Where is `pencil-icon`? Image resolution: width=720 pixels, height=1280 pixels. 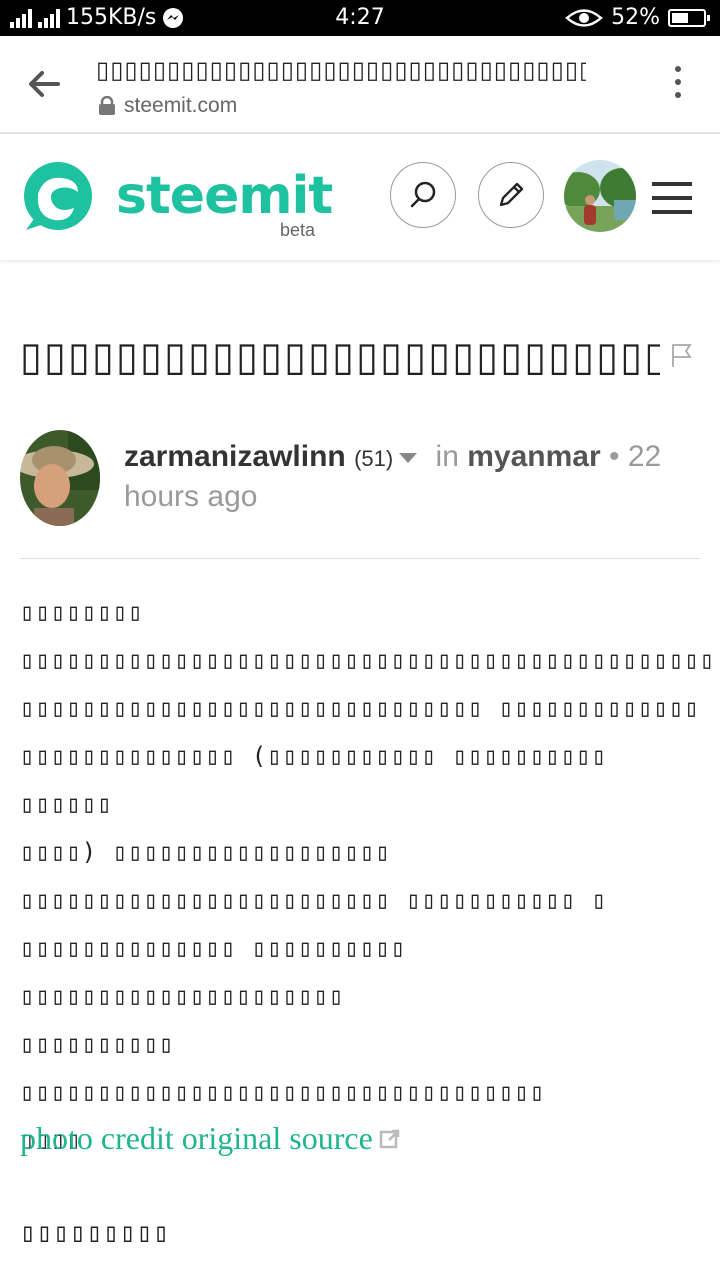 pencil-icon is located at coordinates (511, 194).